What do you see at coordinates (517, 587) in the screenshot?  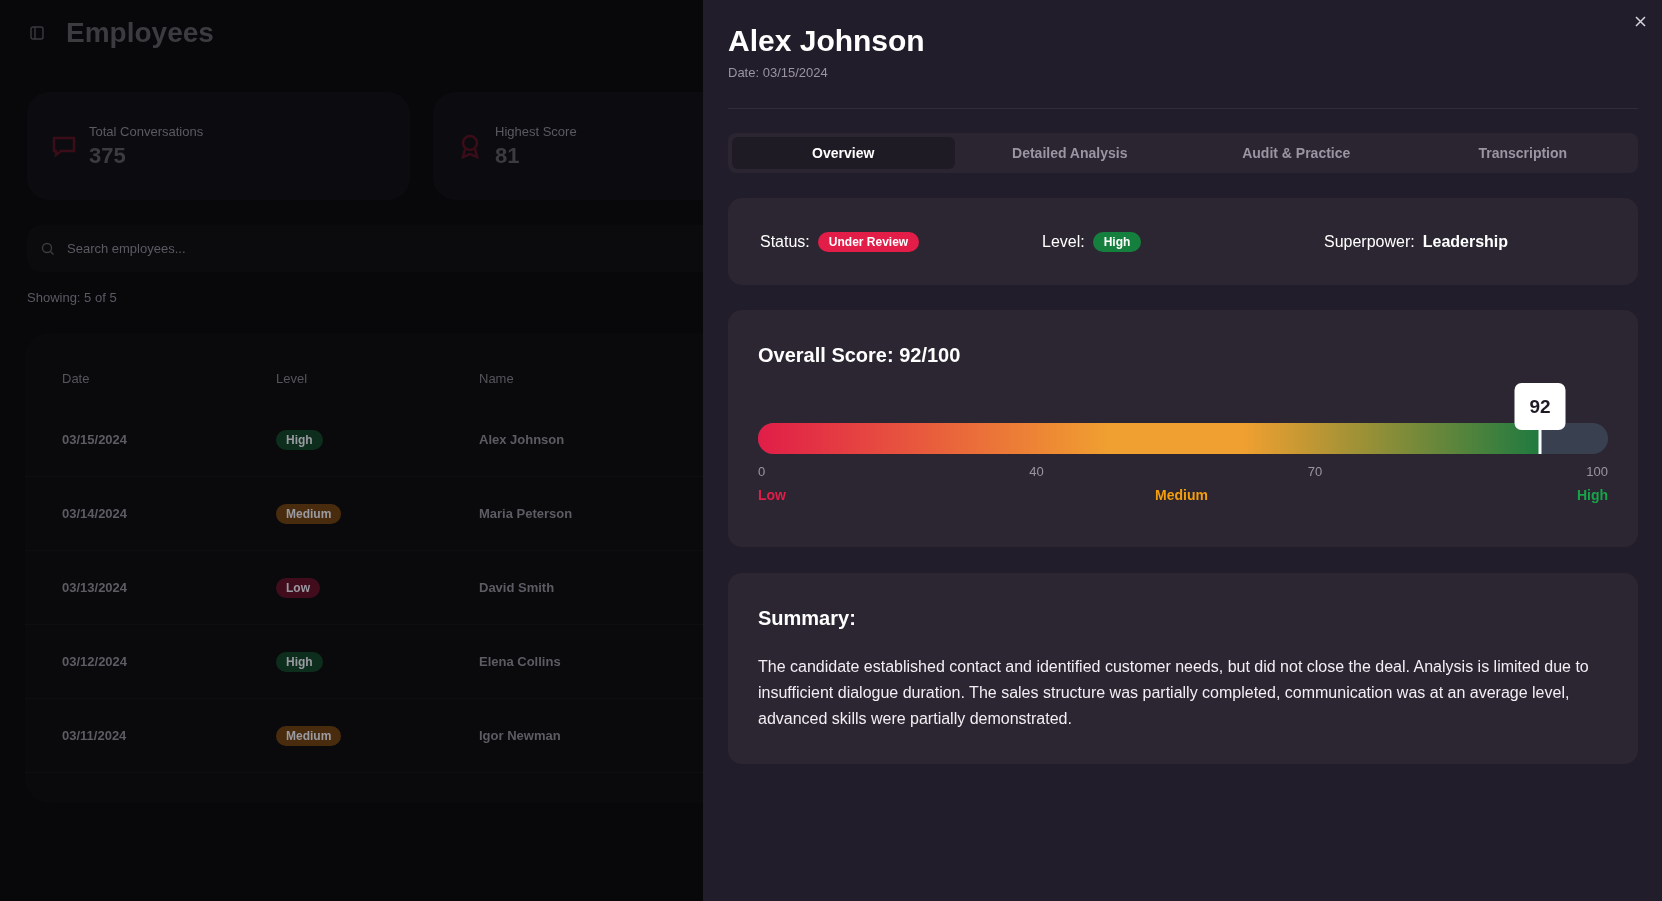 I see `table-cell-text: David Smith` at bounding box center [517, 587].